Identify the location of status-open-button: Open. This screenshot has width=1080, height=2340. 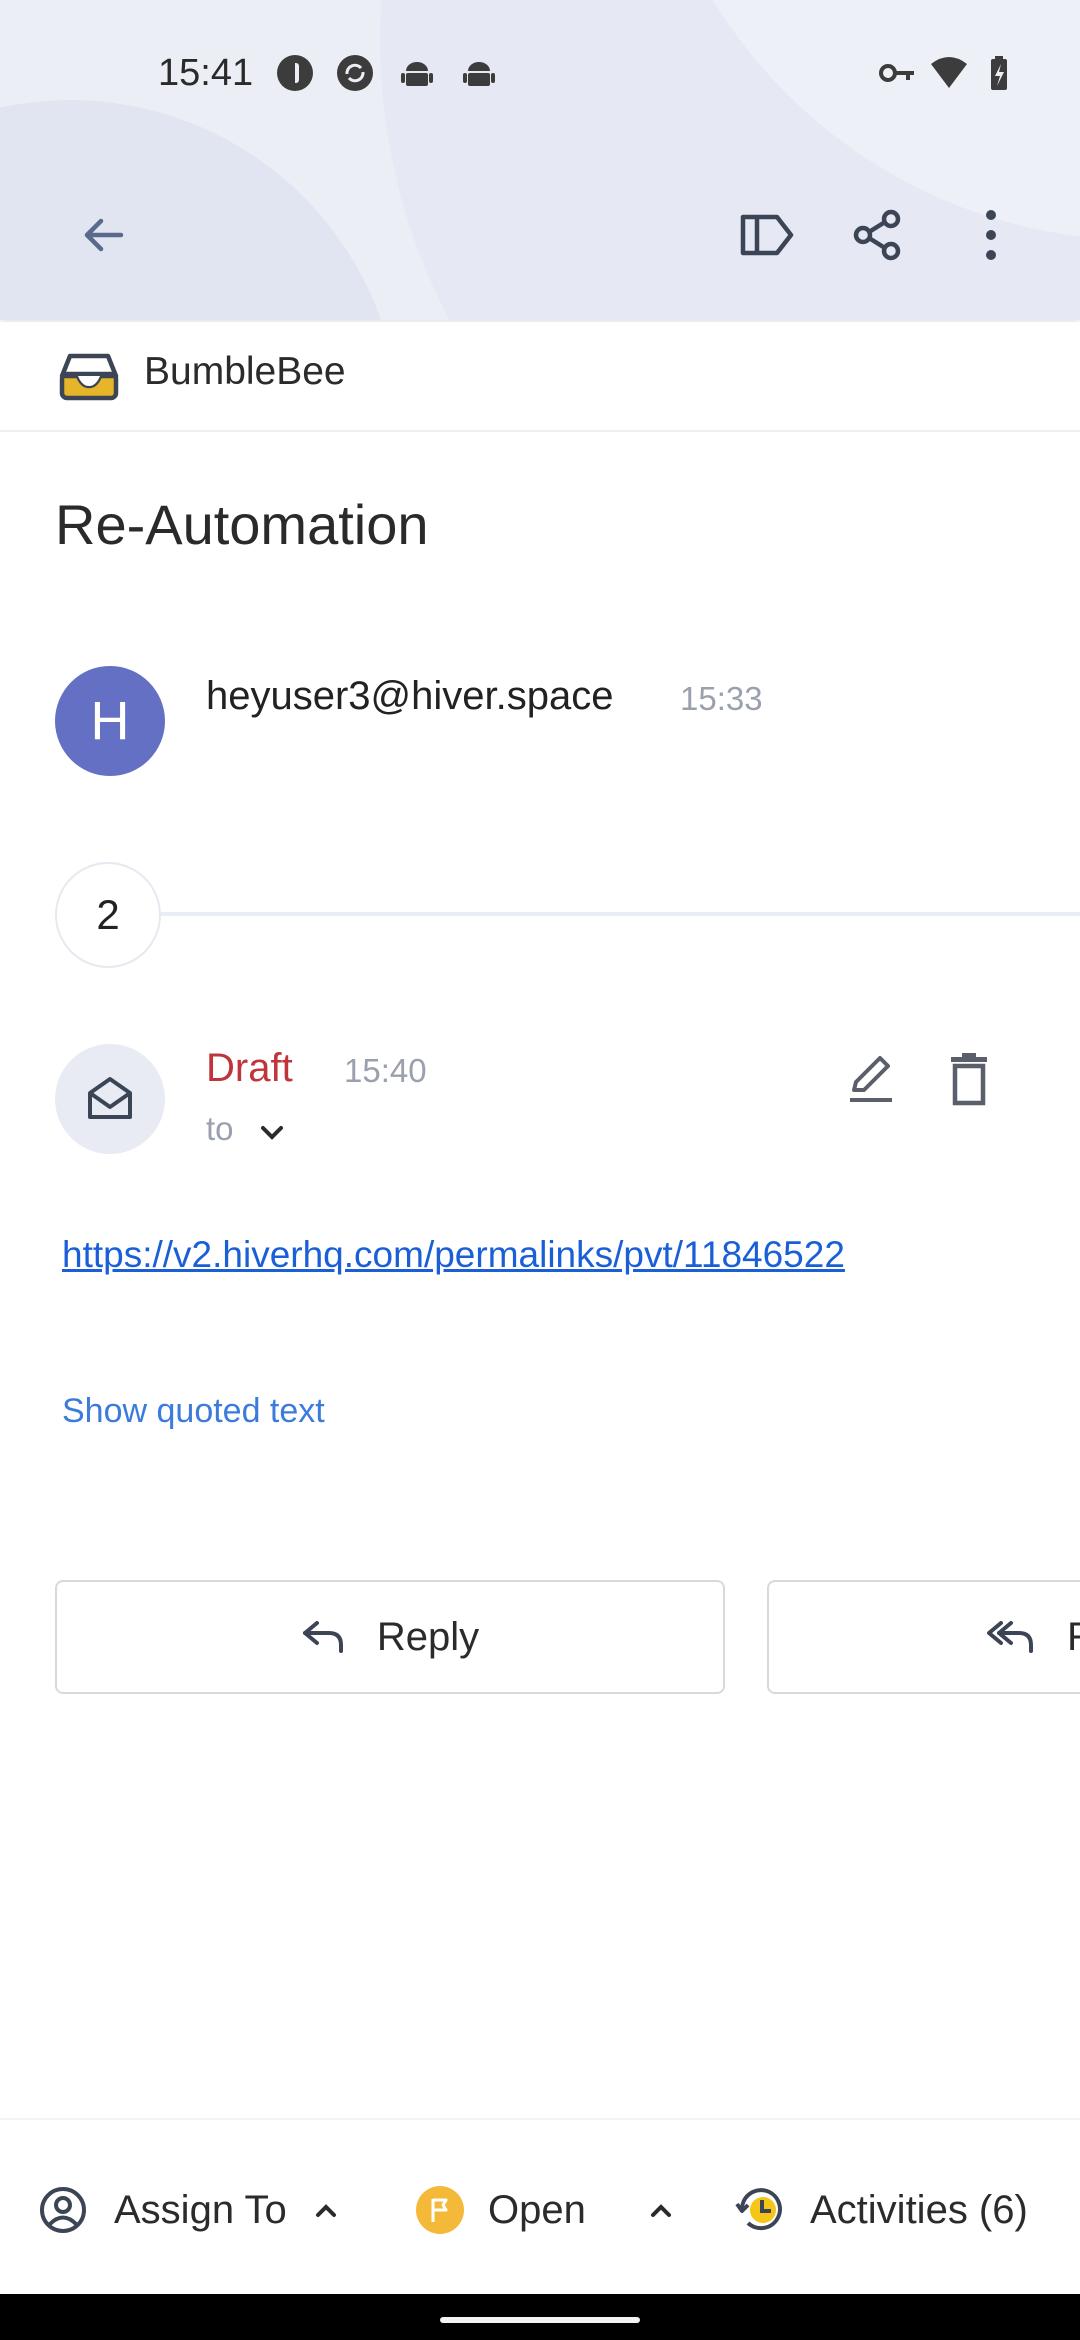
(544, 2210).